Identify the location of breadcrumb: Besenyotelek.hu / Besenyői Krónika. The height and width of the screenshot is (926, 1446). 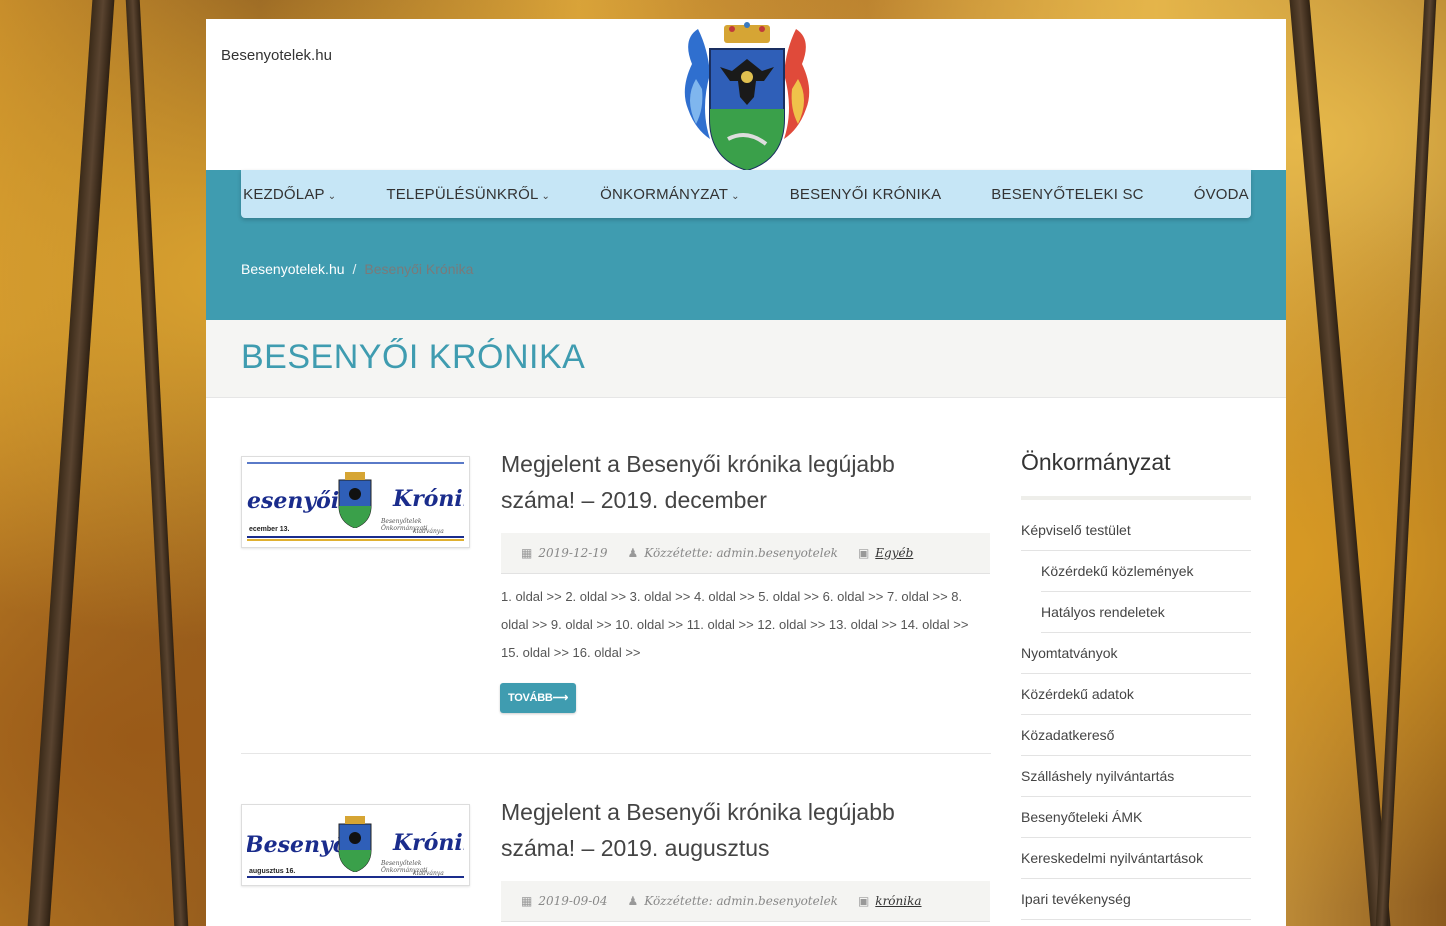
(357, 269).